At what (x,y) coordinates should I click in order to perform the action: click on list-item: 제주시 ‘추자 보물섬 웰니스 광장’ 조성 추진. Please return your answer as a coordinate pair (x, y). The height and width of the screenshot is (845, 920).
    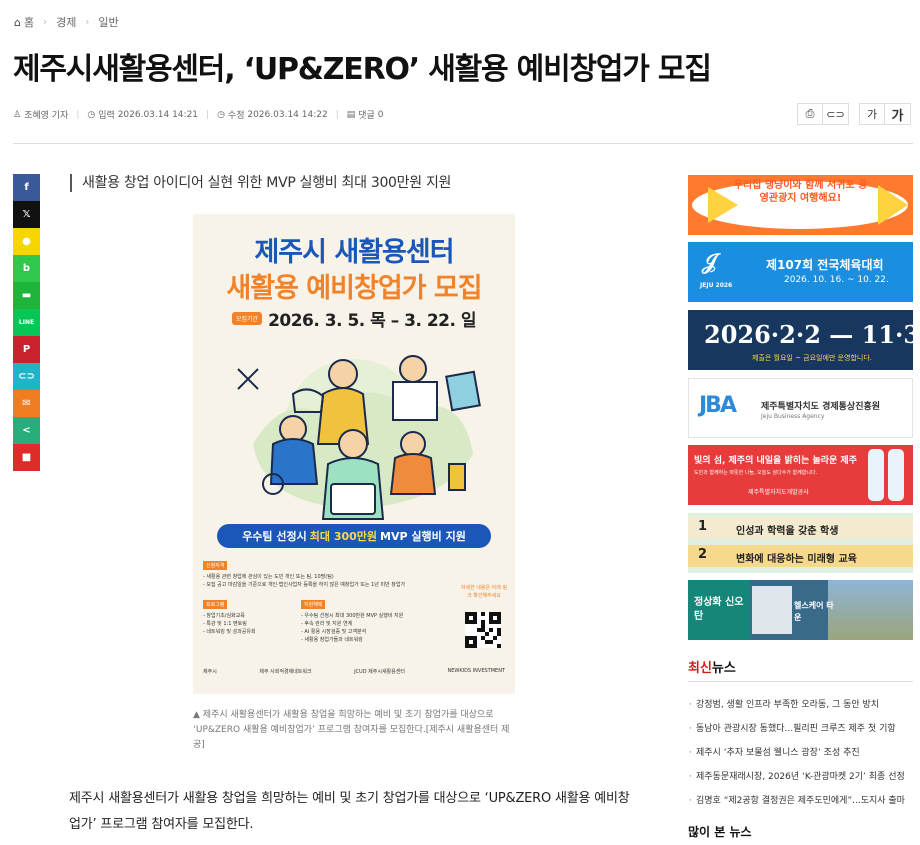
    Looking at the image, I should click on (800, 753).